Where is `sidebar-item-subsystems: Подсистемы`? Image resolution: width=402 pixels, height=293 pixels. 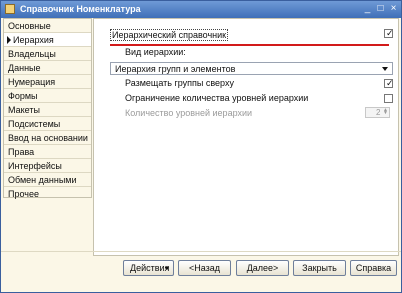
sidebar-item-subsystems: Подсистемы is located at coordinates (47, 124).